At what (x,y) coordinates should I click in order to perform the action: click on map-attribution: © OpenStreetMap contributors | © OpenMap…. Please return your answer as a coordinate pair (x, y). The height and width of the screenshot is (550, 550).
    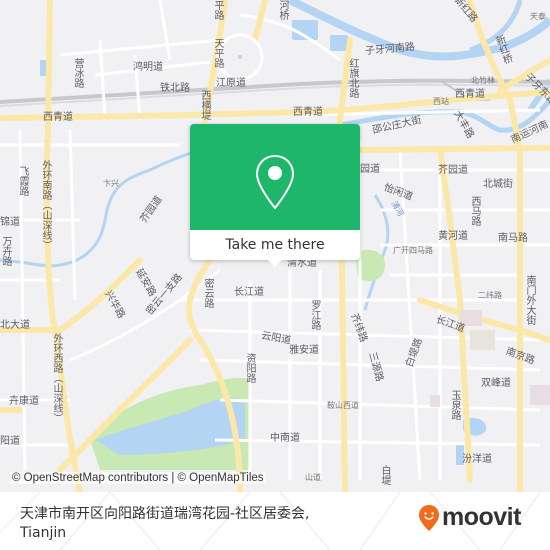
    Looking at the image, I should click on (138, 478).